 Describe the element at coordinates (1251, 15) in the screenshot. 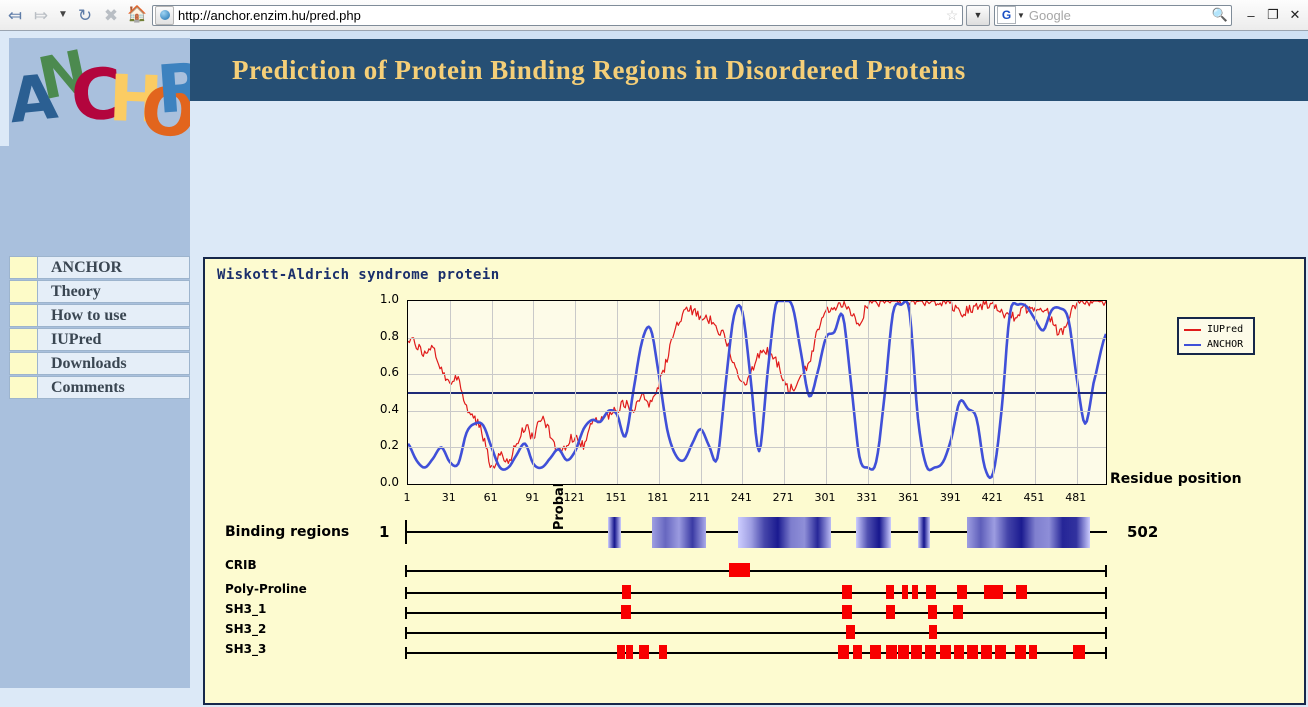

I see `minimize-button: –` at that location.